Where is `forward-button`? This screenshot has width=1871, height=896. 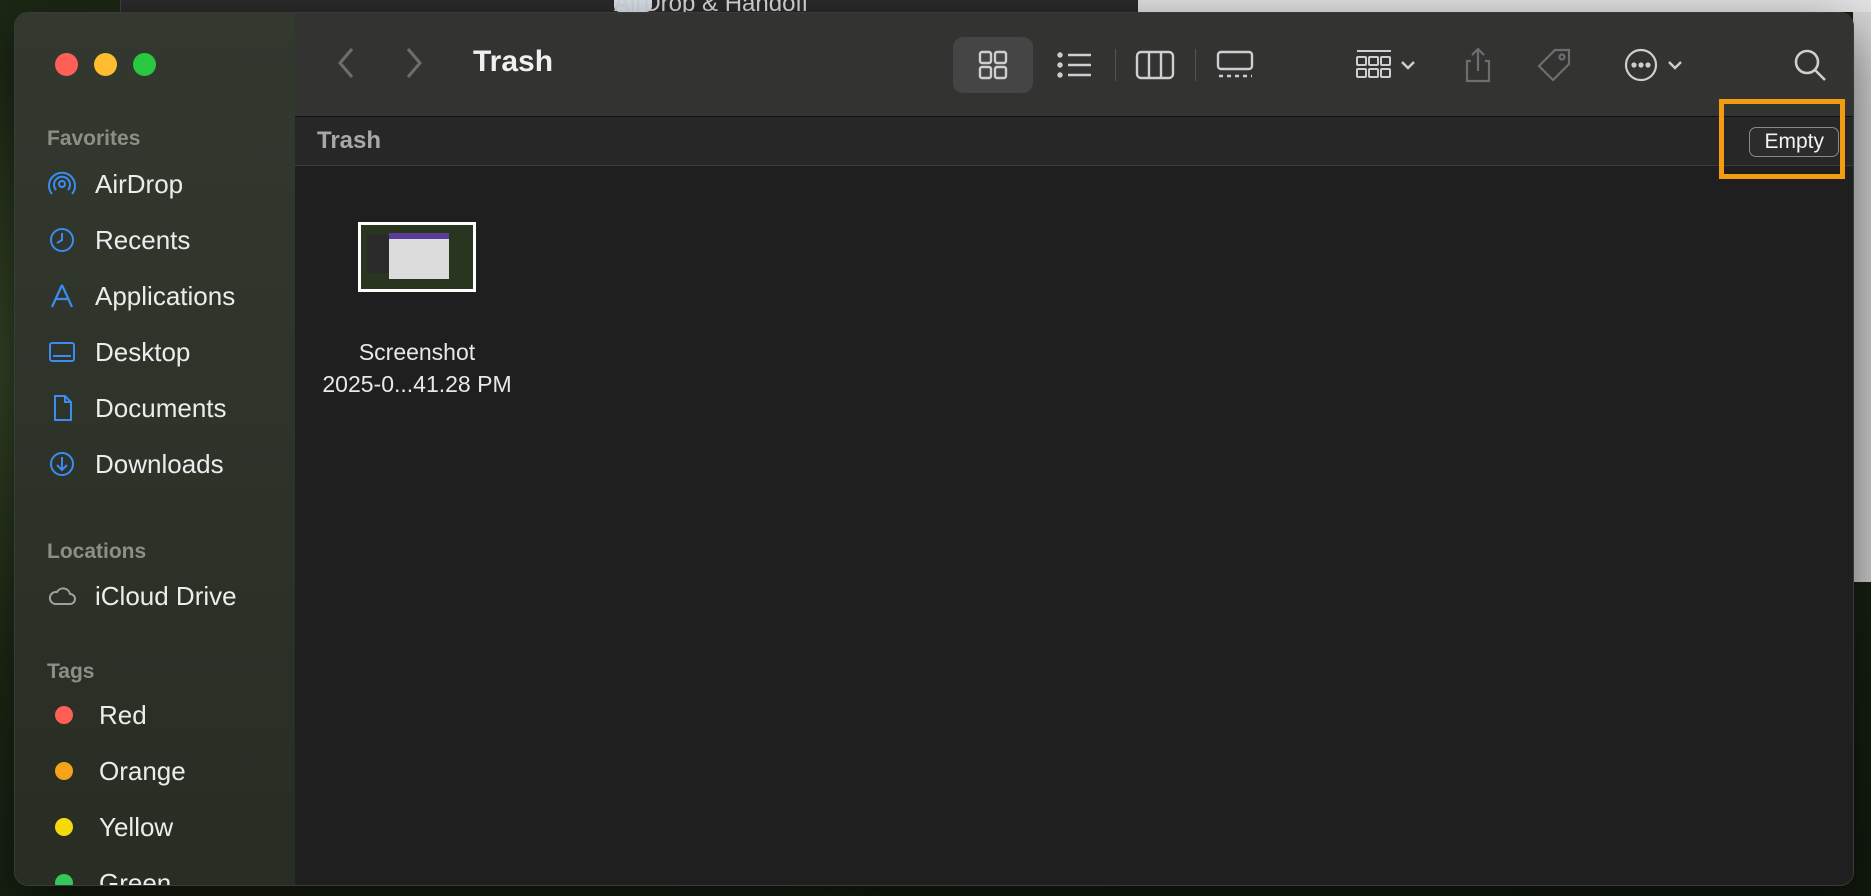 forward-button is located at coordinates (414, 63).